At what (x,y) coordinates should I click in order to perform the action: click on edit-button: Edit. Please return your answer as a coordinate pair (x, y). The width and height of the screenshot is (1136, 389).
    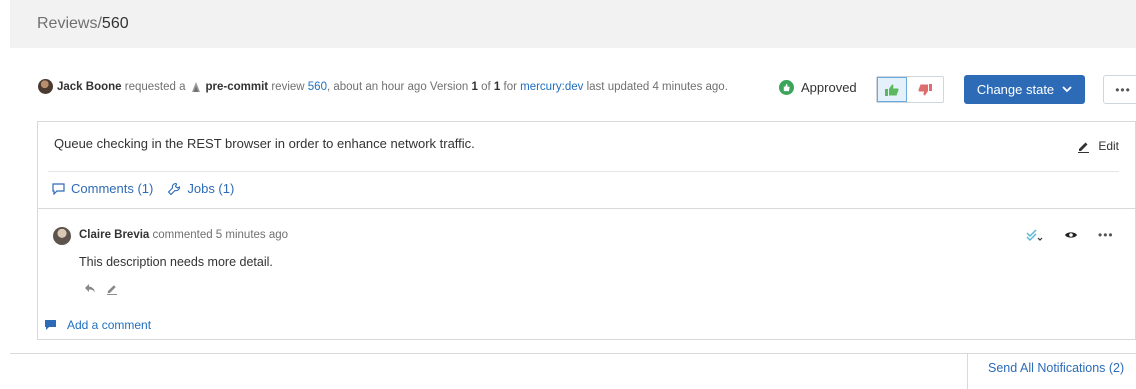
    Looking at the image, I should click on (1098, 146).